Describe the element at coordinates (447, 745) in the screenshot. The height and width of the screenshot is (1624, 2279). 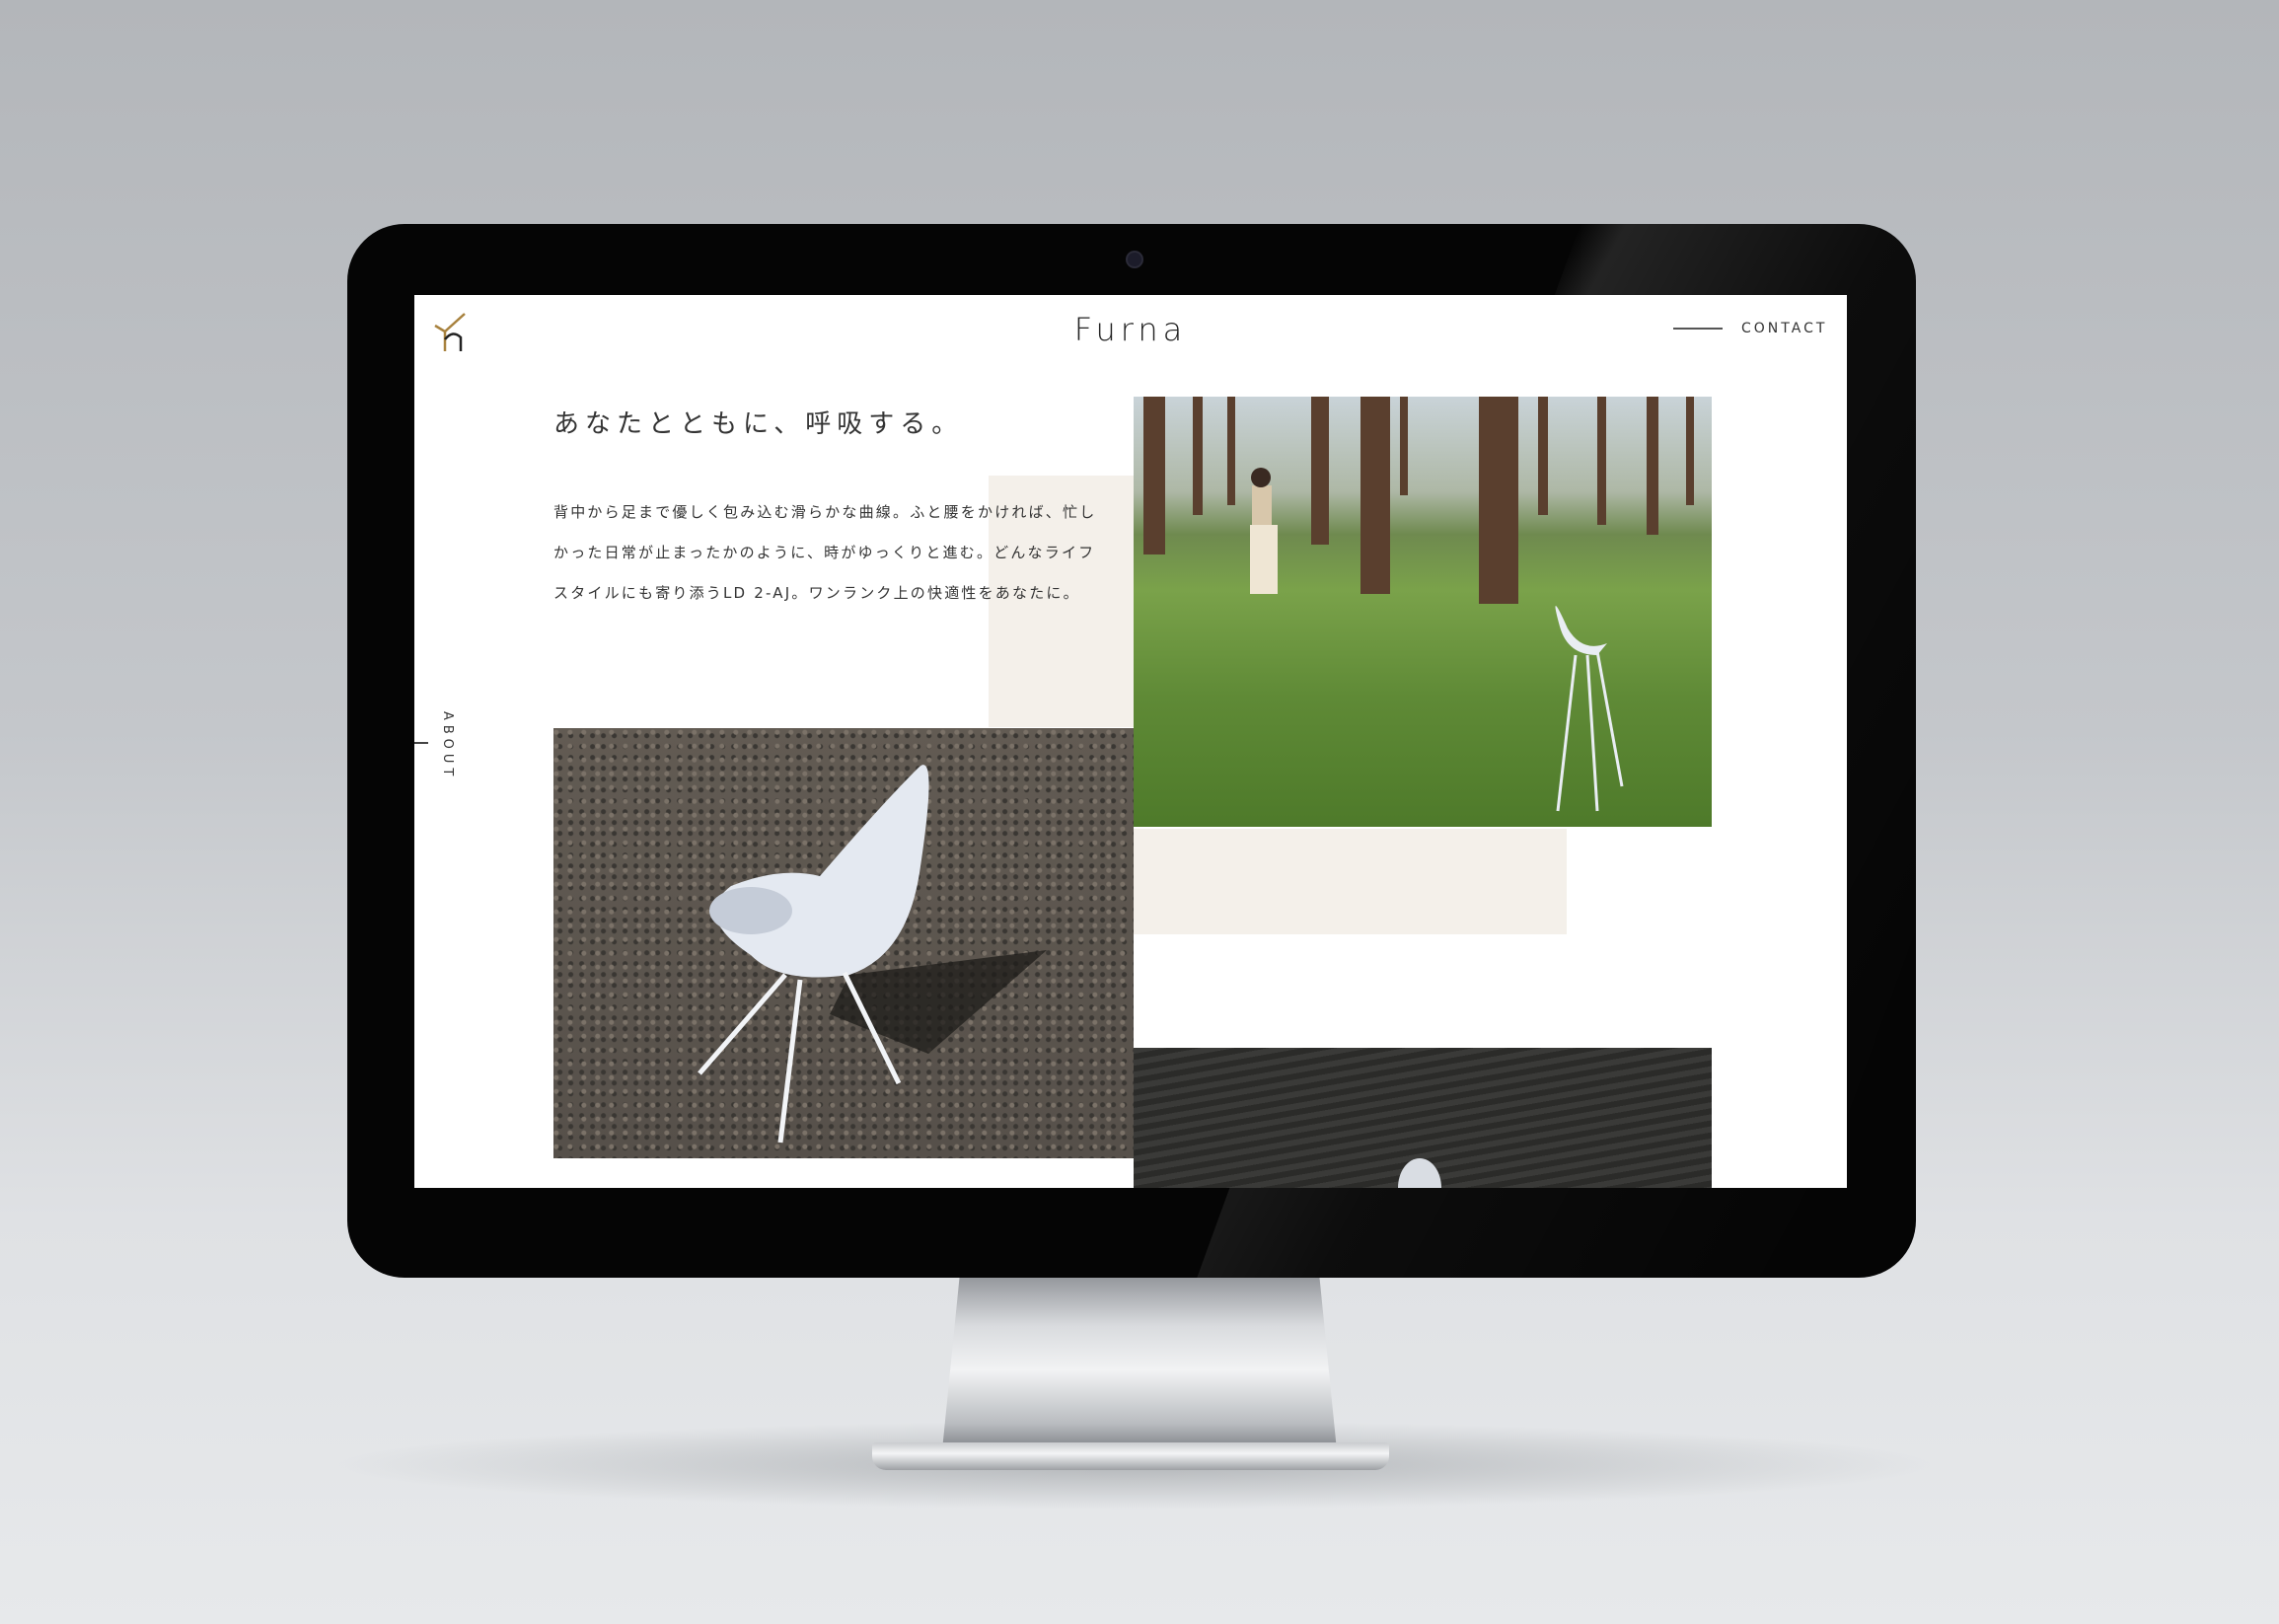
I see `about-nav-link: ABOUT` at that location.